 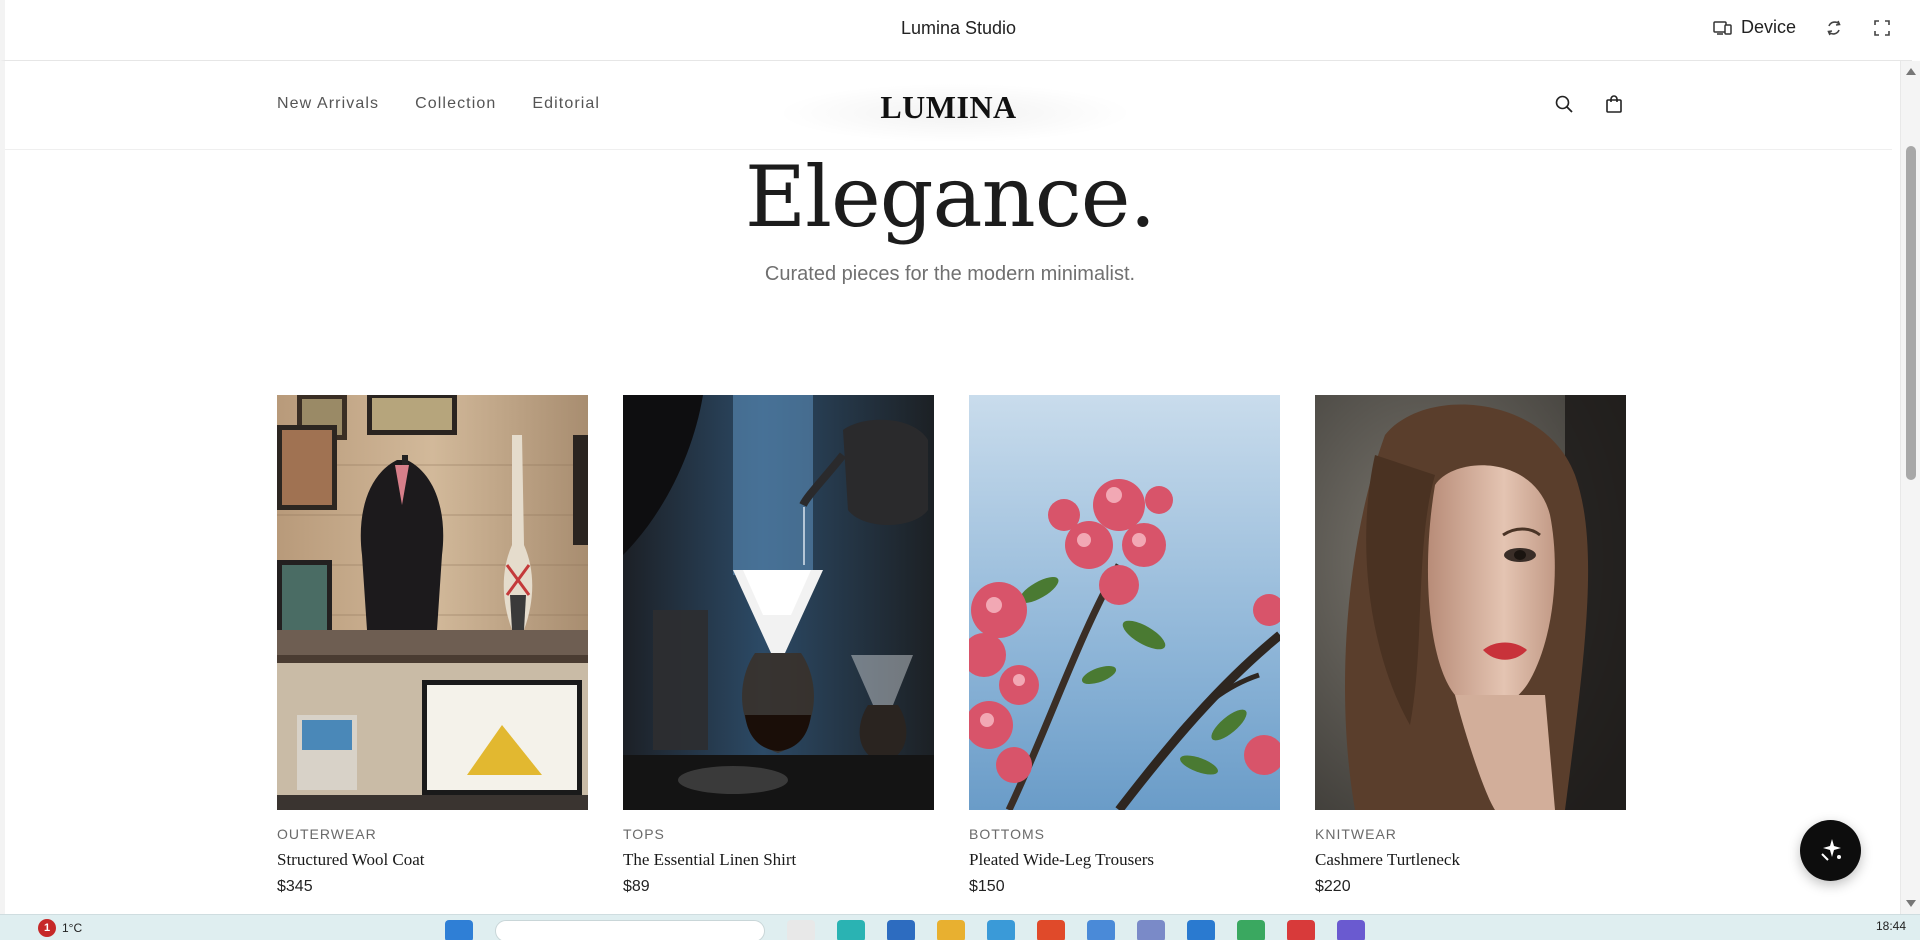 I want to click on edge-icon, so click(x=1101, y=930).